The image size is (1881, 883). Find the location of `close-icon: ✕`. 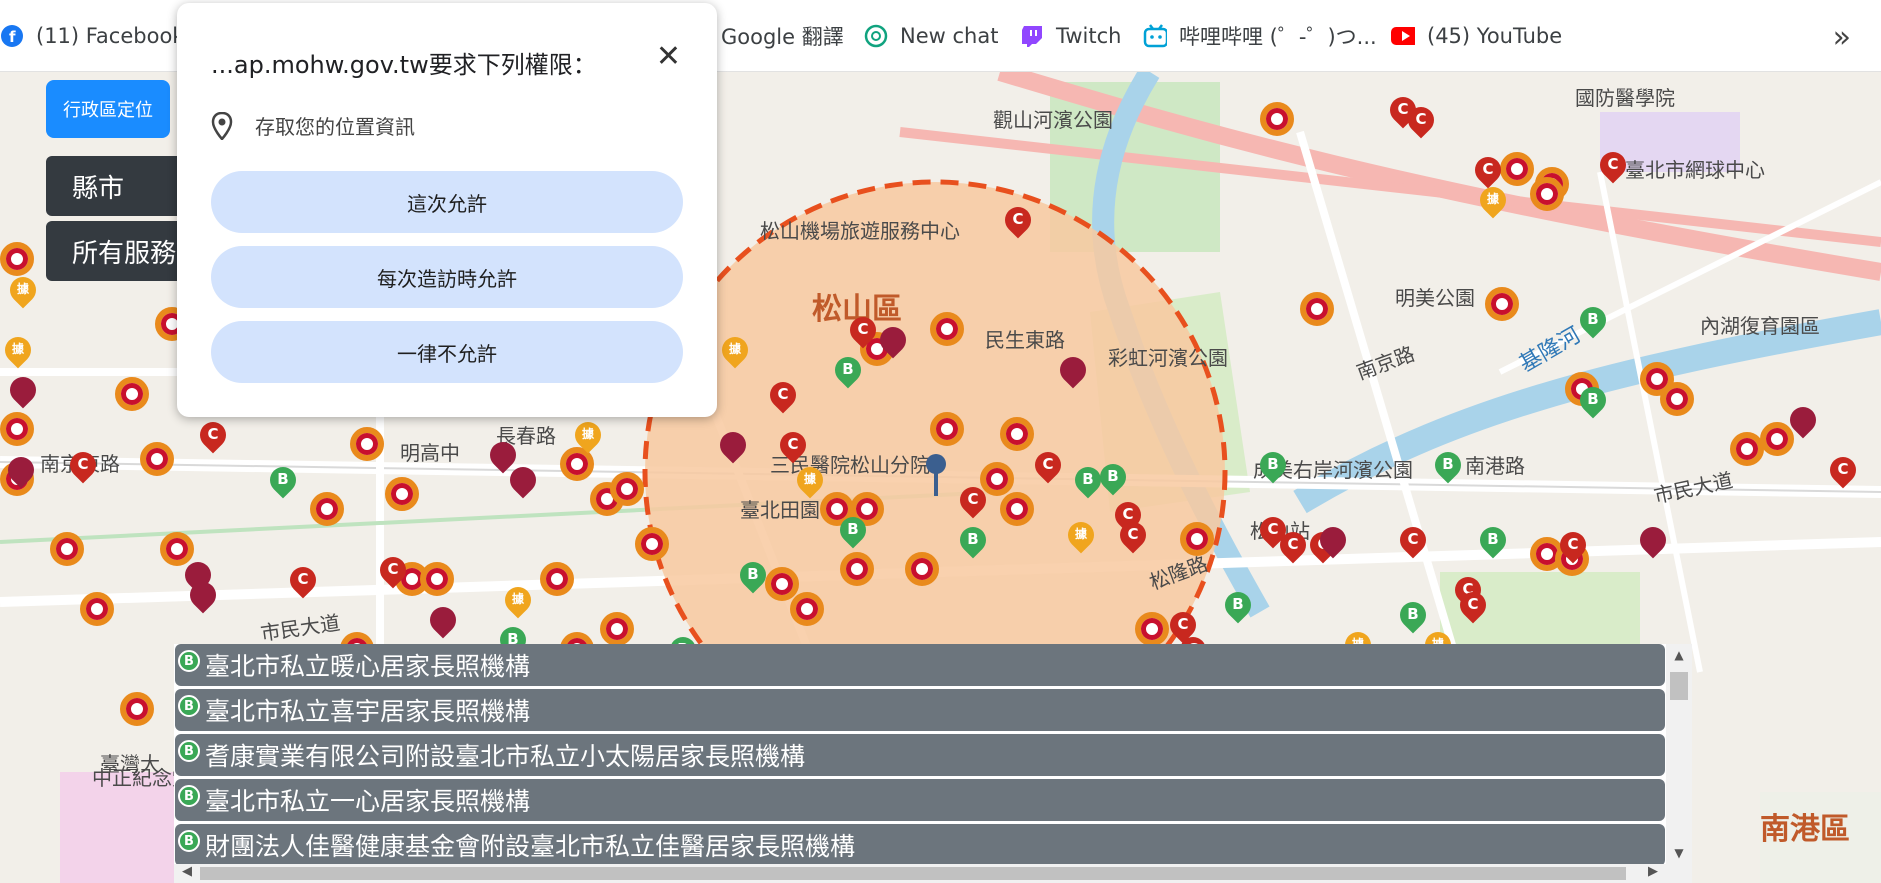

close-icon: ✕ is located at coordinates (668, 56).